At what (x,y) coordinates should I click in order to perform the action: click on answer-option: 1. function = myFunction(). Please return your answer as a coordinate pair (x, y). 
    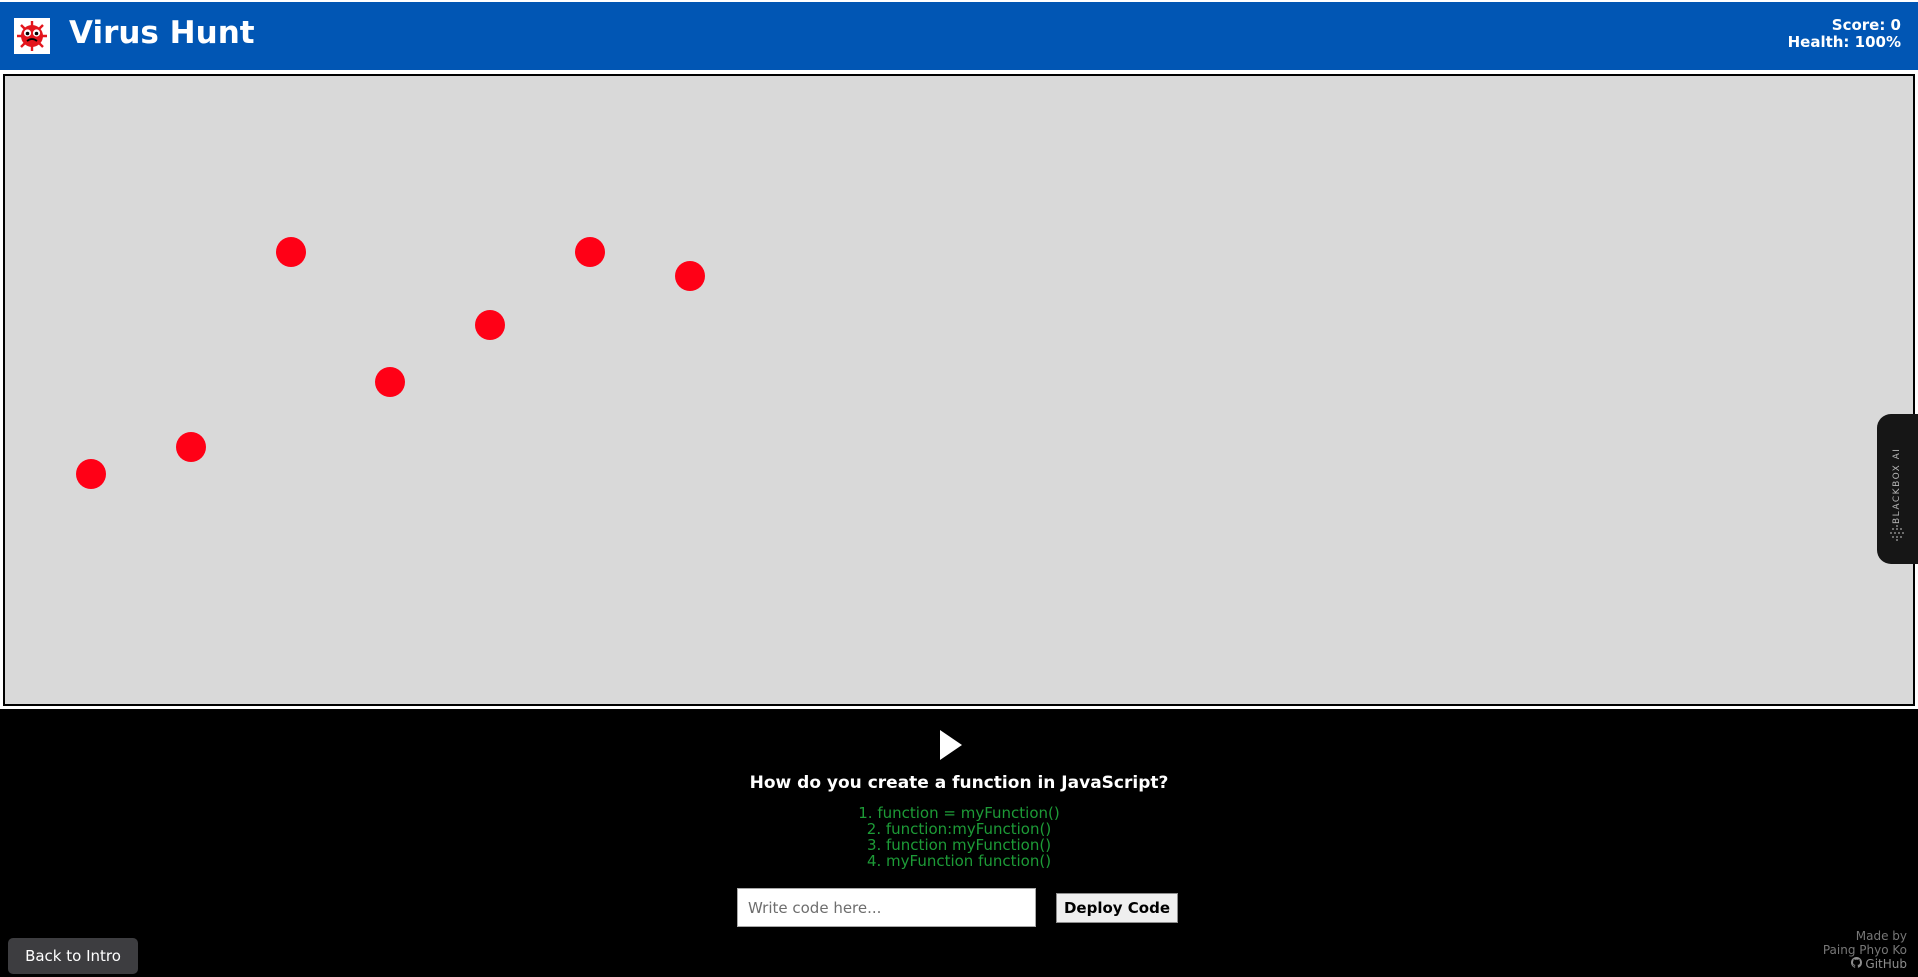
    Looking at the image, I should click on (959, 813).